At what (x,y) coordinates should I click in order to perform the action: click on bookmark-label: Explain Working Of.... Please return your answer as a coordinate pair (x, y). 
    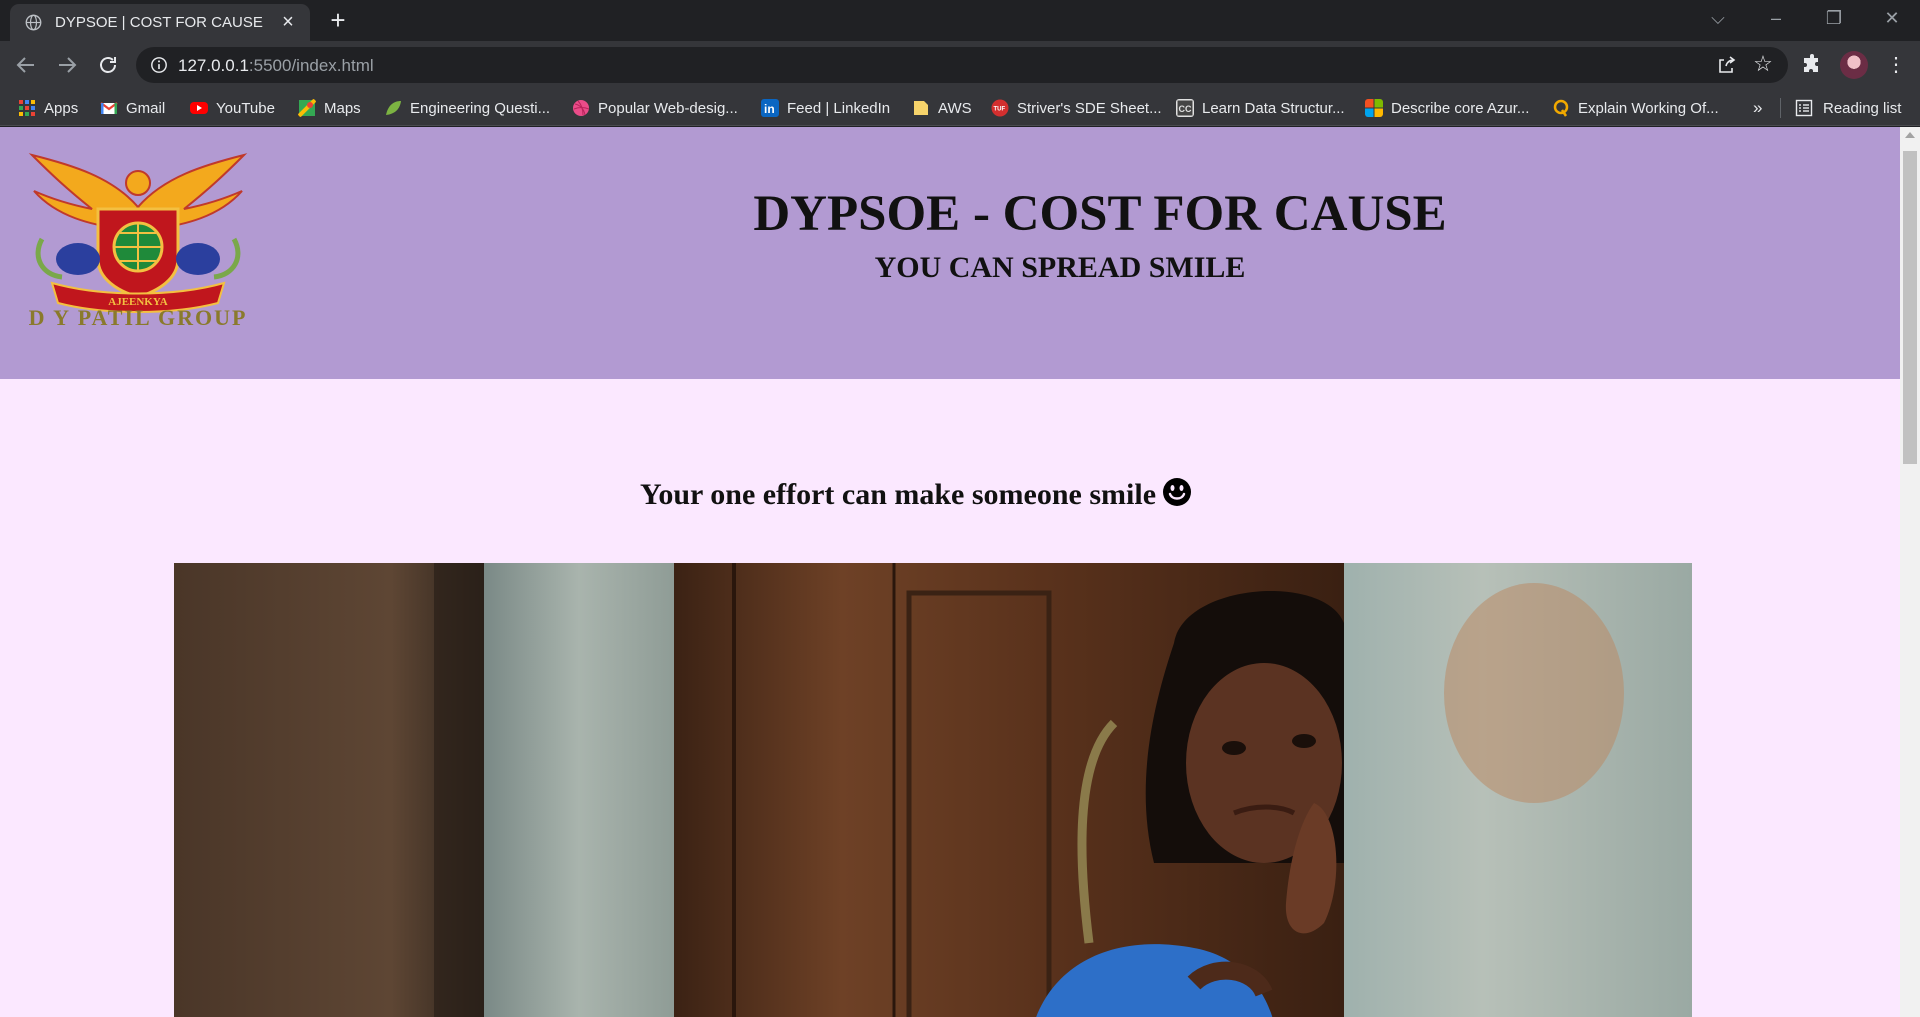
    Looking at the image, I should click on (1648, 108).